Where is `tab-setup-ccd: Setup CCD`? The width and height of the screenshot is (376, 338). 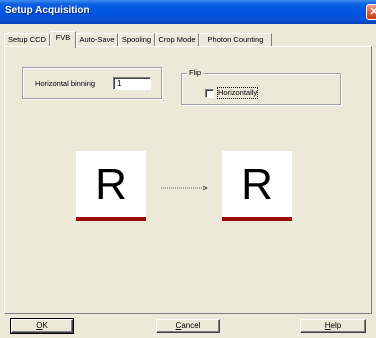 tab-setup-ccd: Setup CCD is located at coordinates (27, 40).